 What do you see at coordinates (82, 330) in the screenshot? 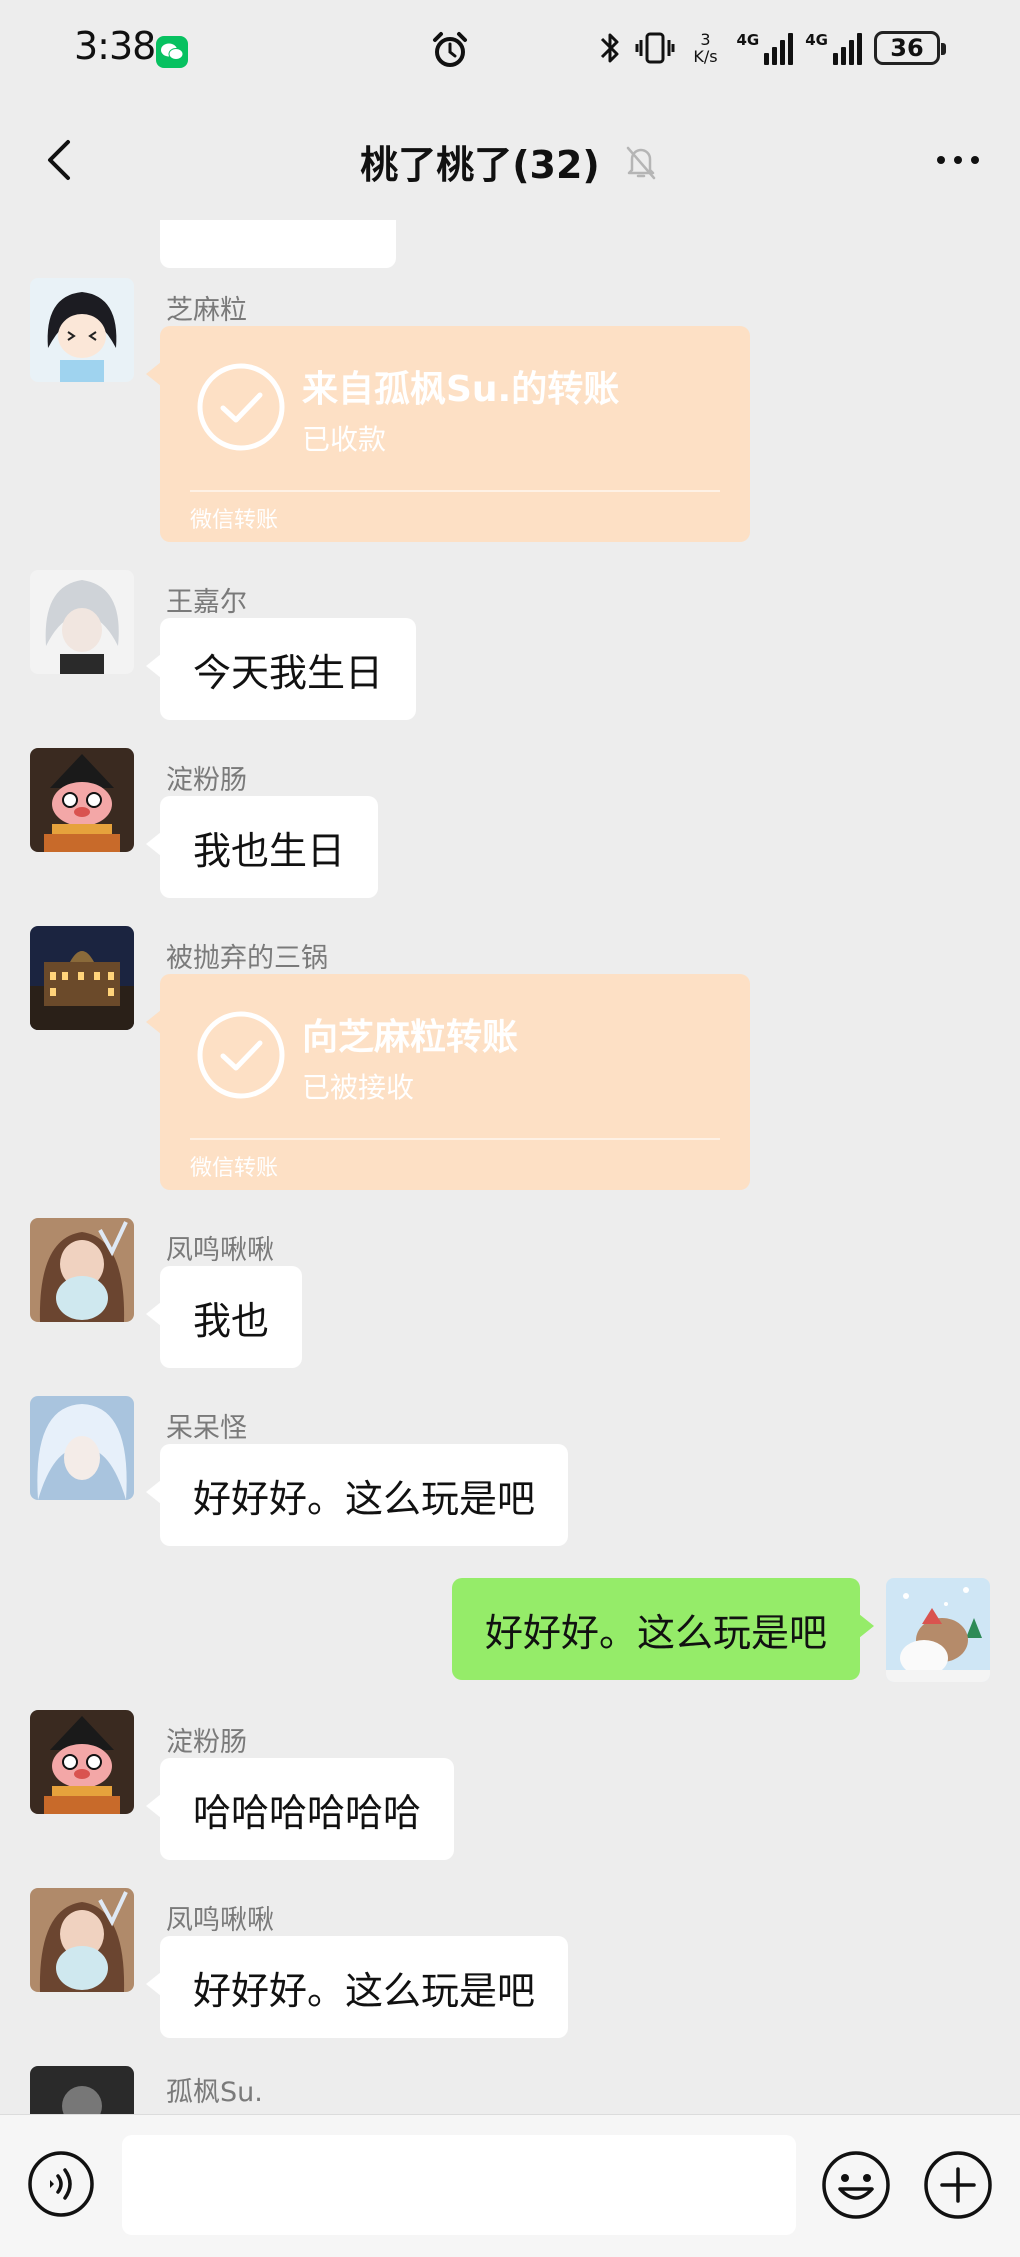
I see `avatar-anime-girl` at bounding box center [82, 330].